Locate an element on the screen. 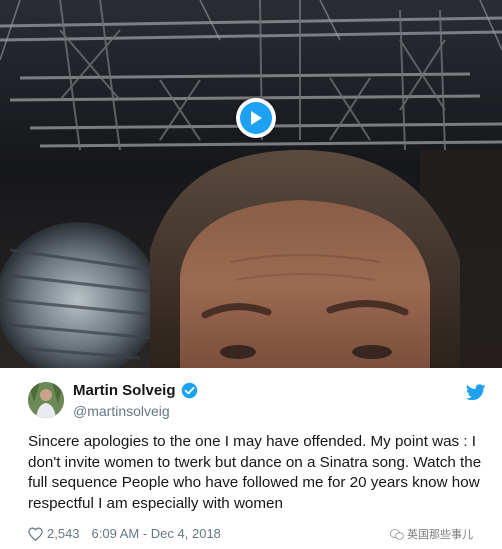  play-button is located at coordinates (256, 118).